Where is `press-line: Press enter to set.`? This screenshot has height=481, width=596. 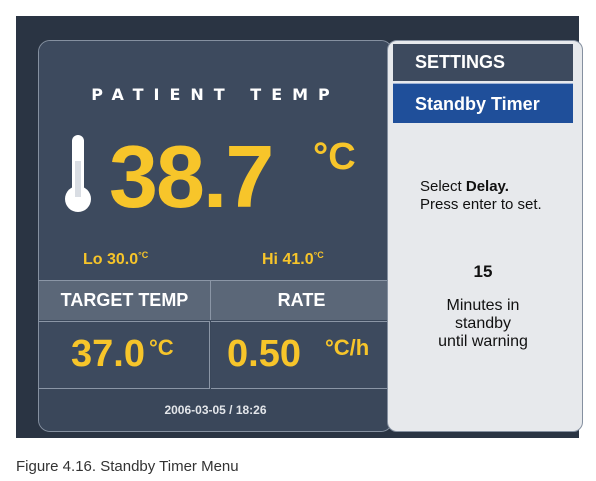
press-line: Press enter to set. is located at coordinates (481, 204).